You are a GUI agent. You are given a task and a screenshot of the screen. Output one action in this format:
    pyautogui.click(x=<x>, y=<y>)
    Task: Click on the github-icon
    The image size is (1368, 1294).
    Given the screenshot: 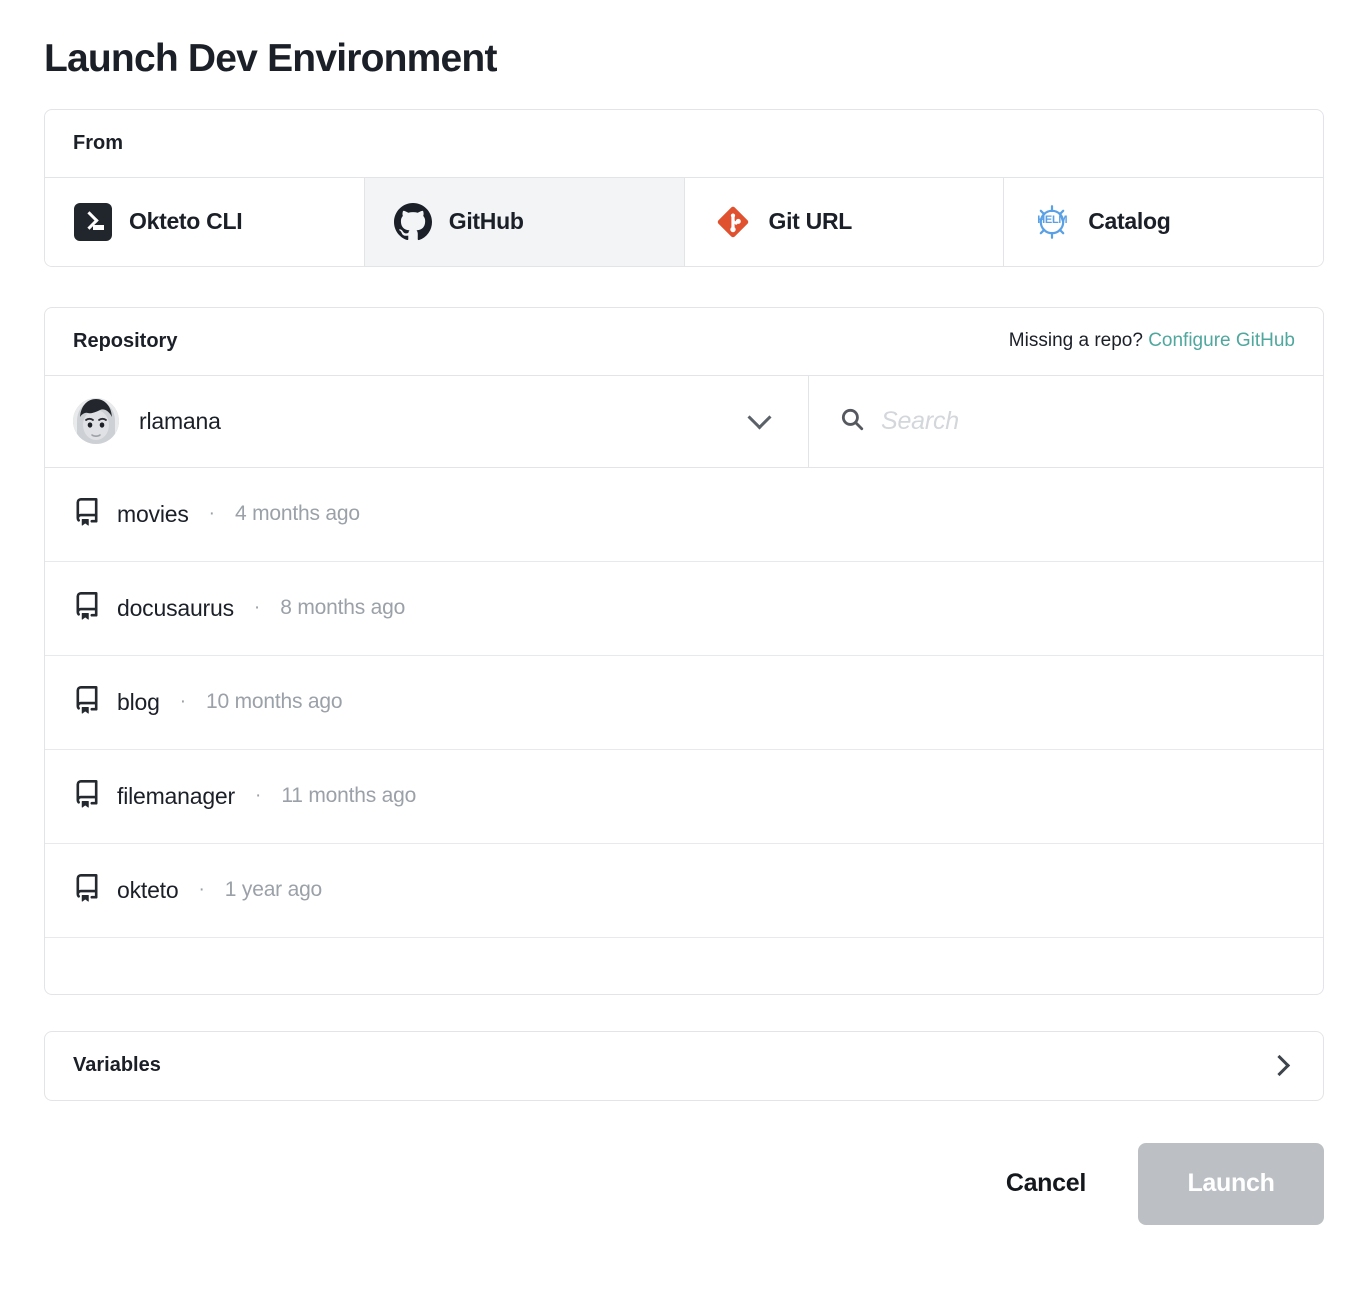 What is the action you would take?
    pyautogui.click(x=413, y=222)
    